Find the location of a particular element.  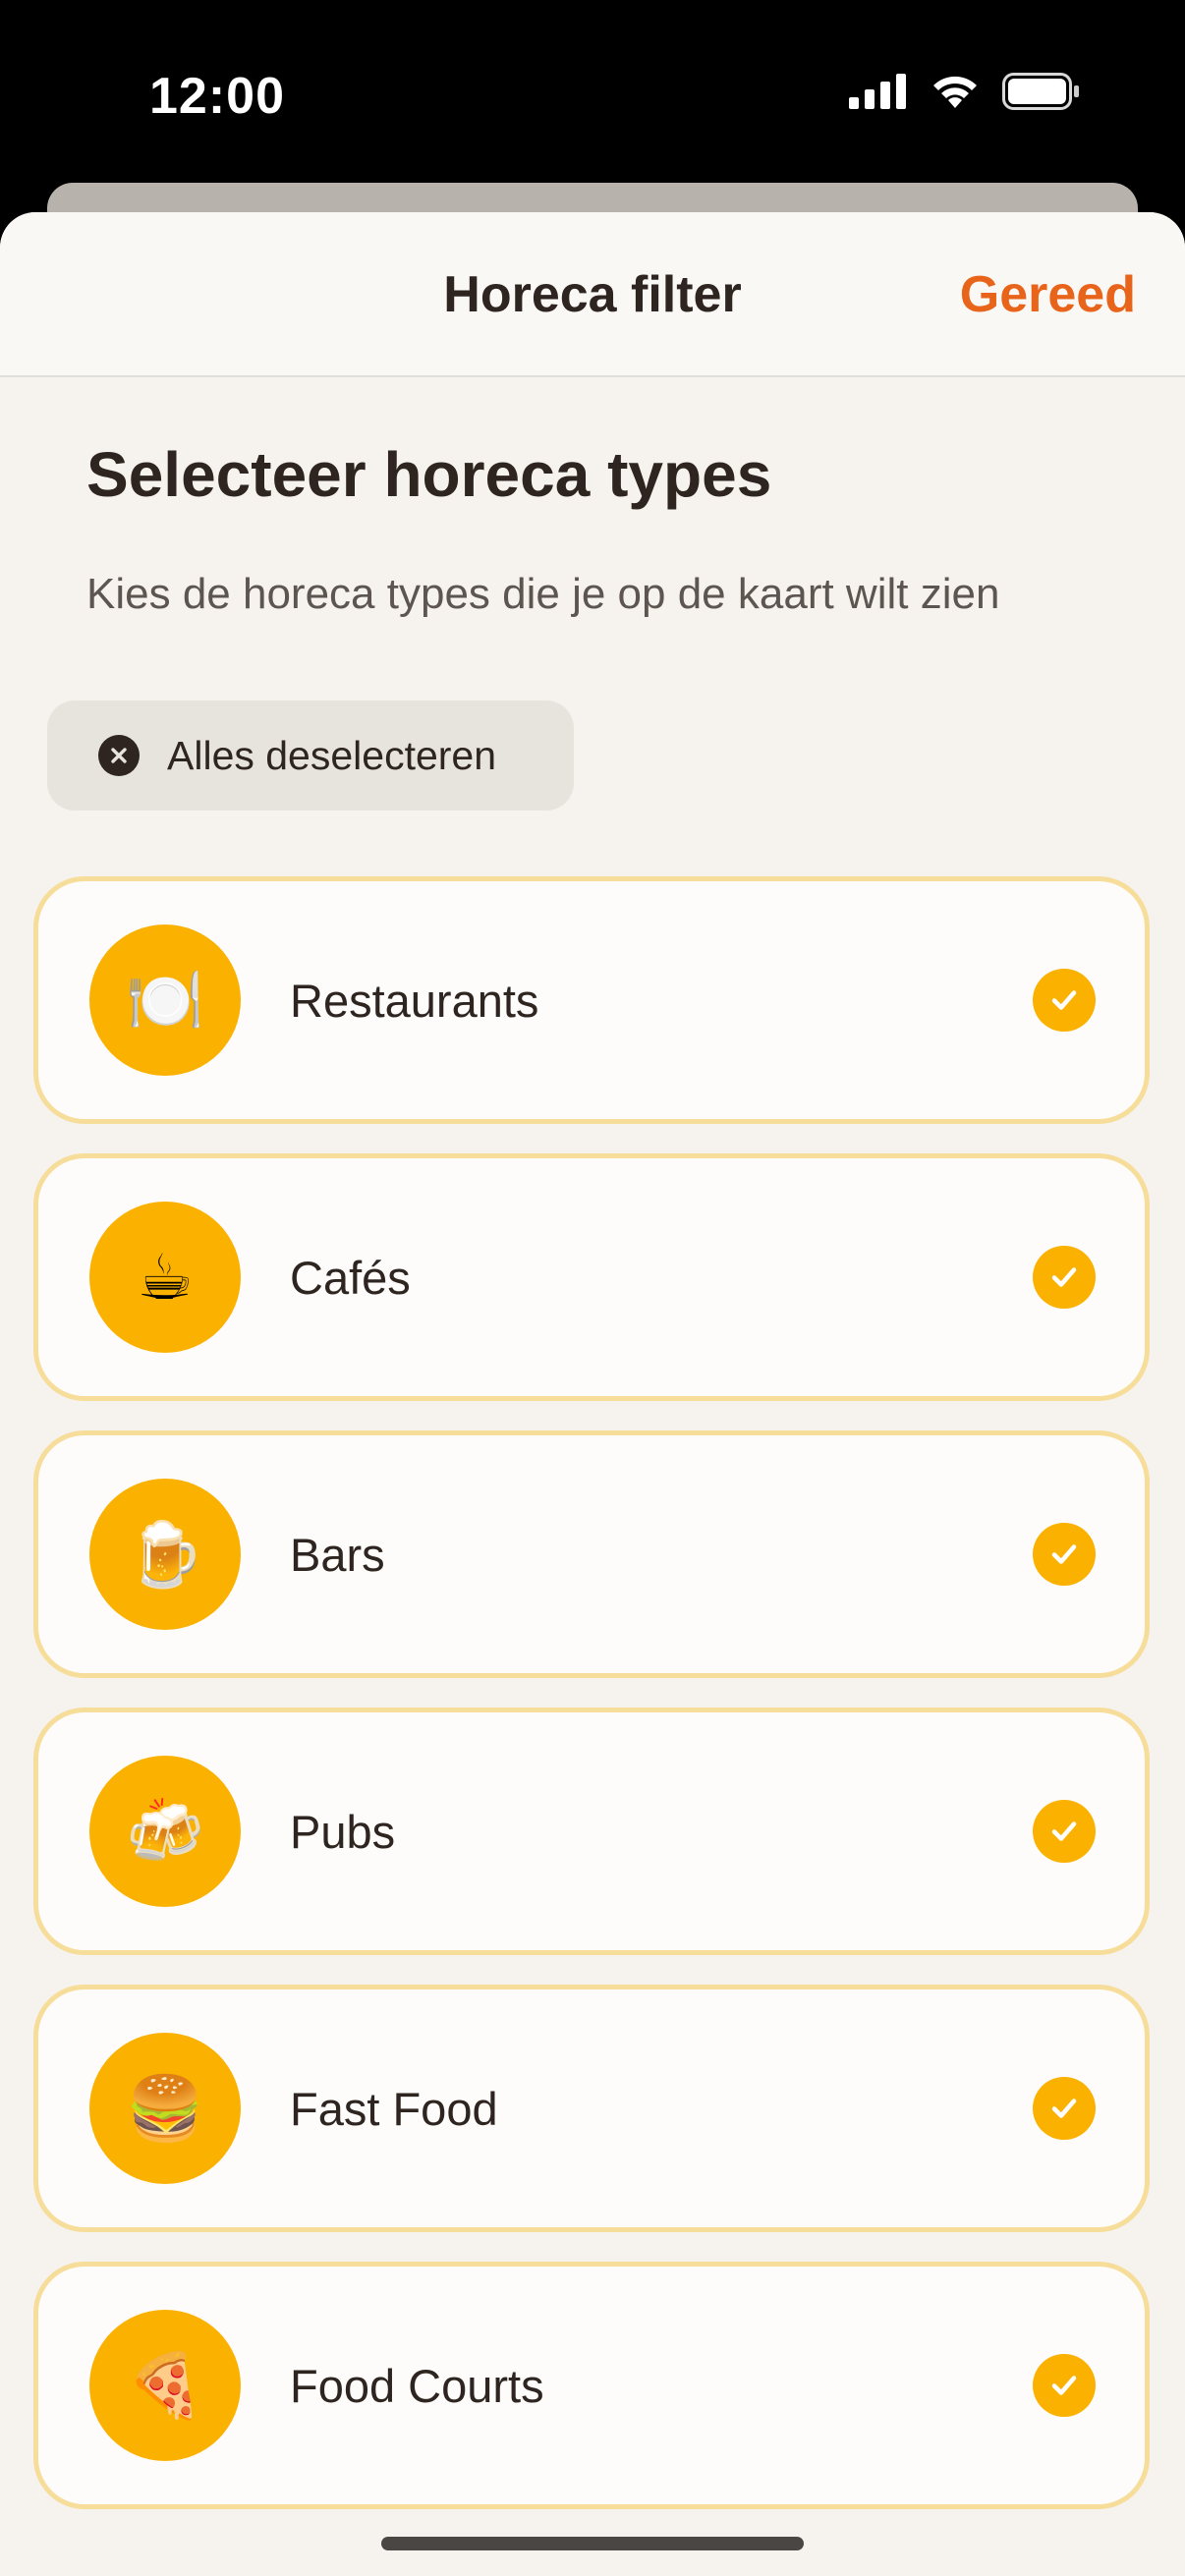

pizza-icon: 🍕 is located at coordinates (165, 2385).